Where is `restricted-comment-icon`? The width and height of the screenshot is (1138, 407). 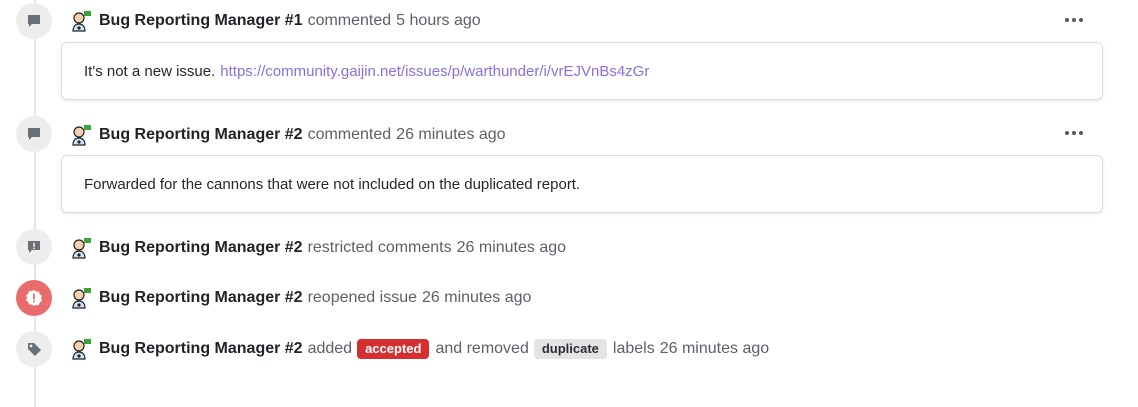
restricted-comment-icon is located at coordinates (34, 247).